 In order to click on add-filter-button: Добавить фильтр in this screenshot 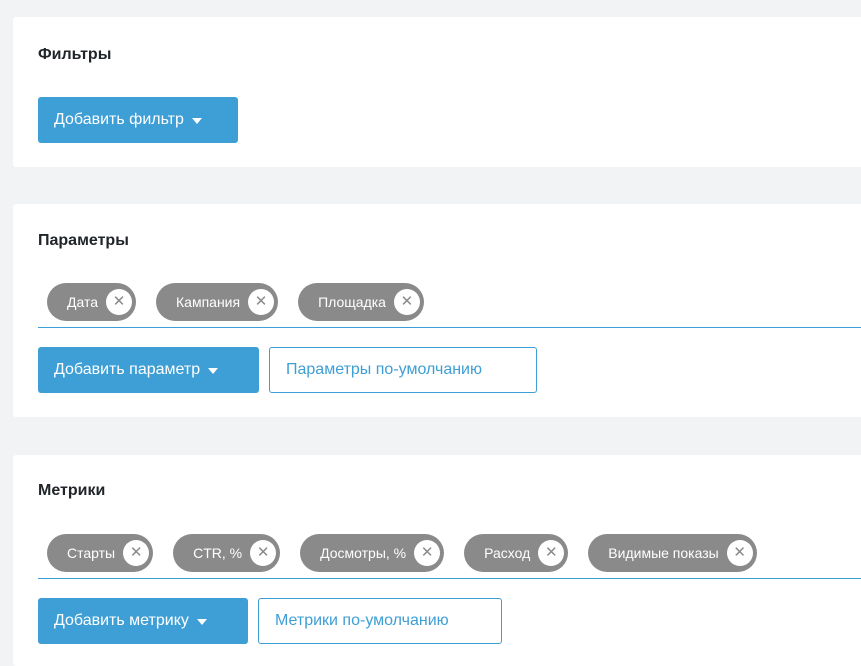, I will do `click(138, 120)`.